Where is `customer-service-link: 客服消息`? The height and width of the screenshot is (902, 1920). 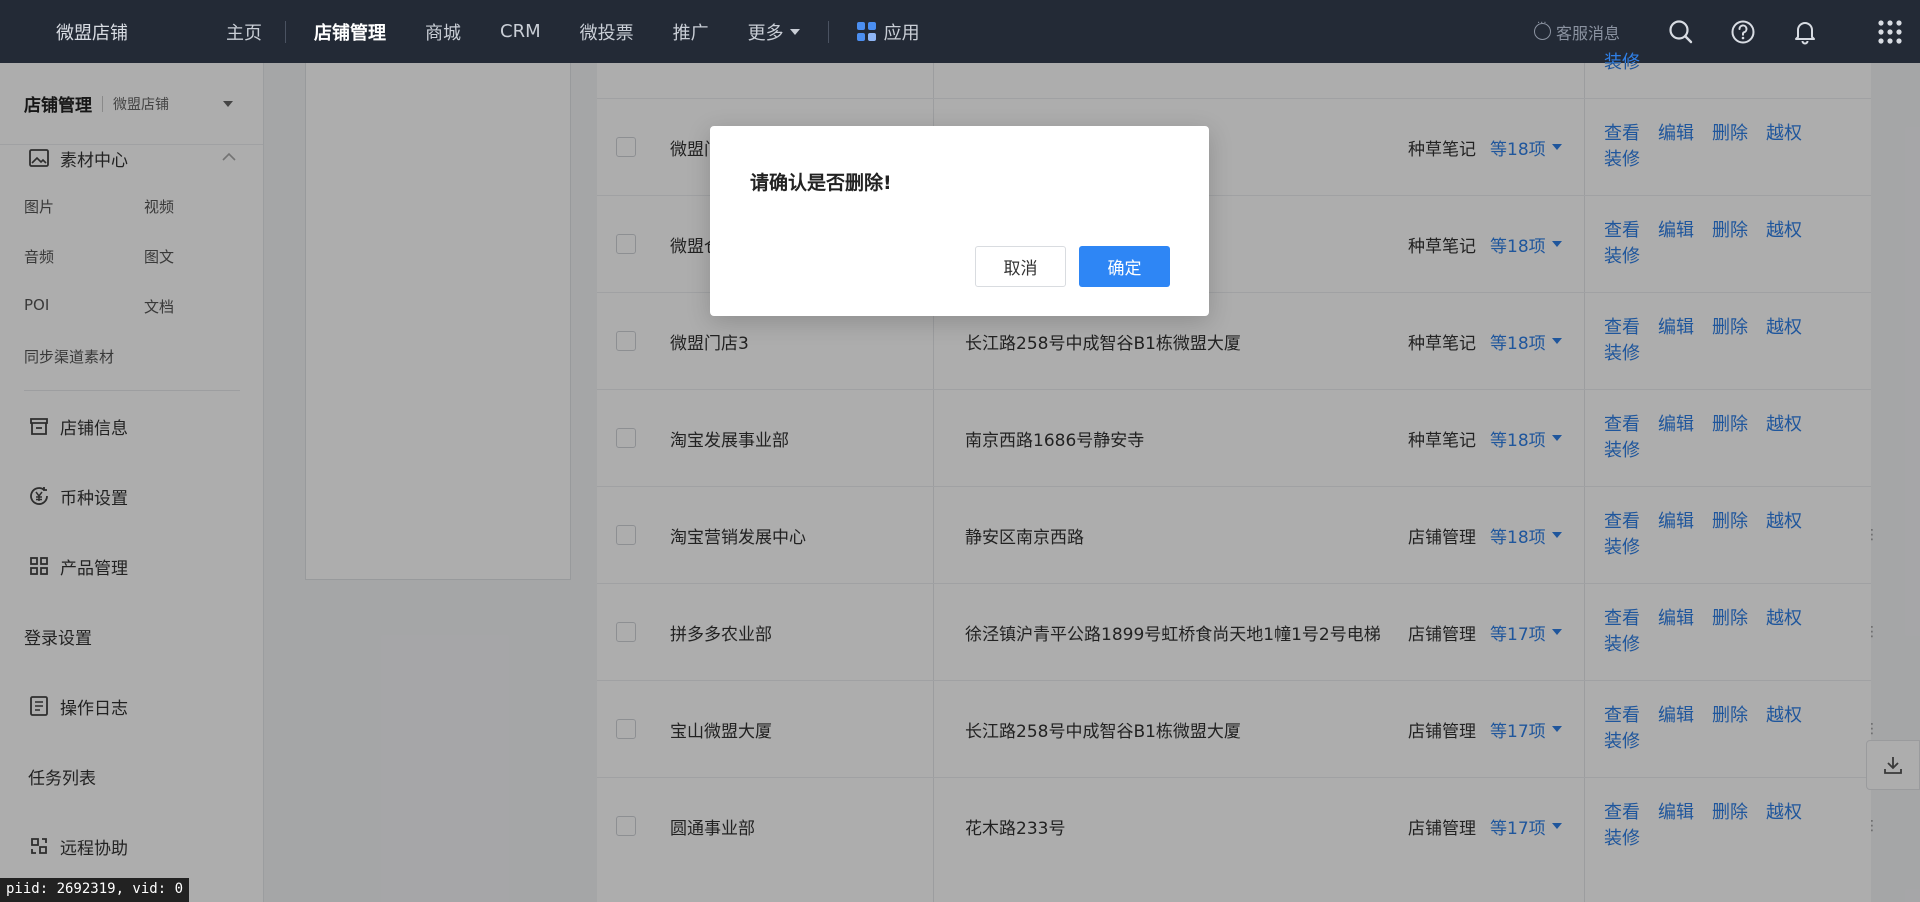 customer-service-link: 客服消息 is located at coordinates (1576, 31).